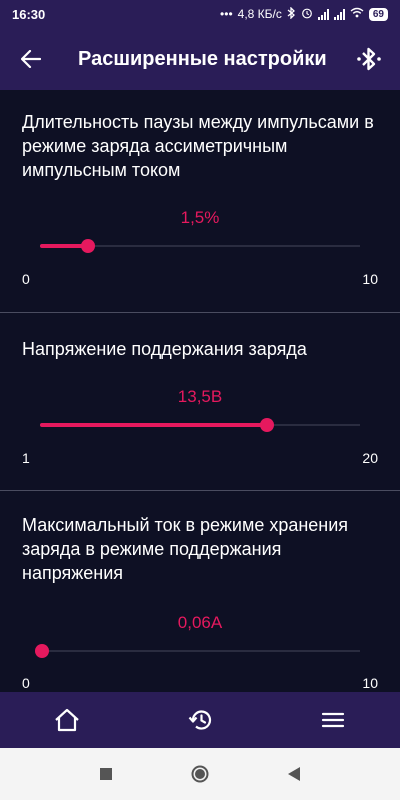  Describe the element at coordinates (307, 14) in the screenshot. I see `alarm-icon` at that location.